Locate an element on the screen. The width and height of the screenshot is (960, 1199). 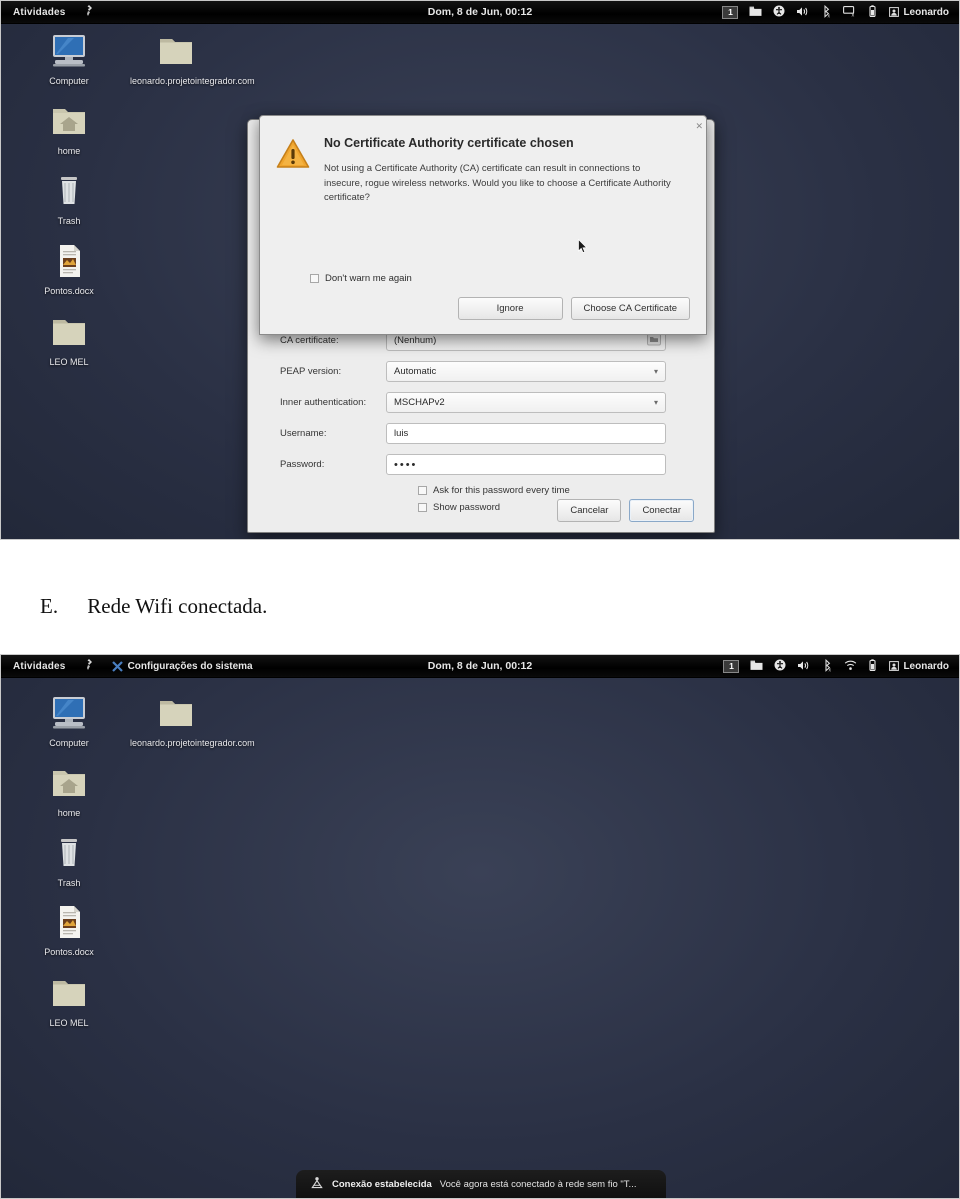
field-label: Username: is located at coordinates (303, 433).